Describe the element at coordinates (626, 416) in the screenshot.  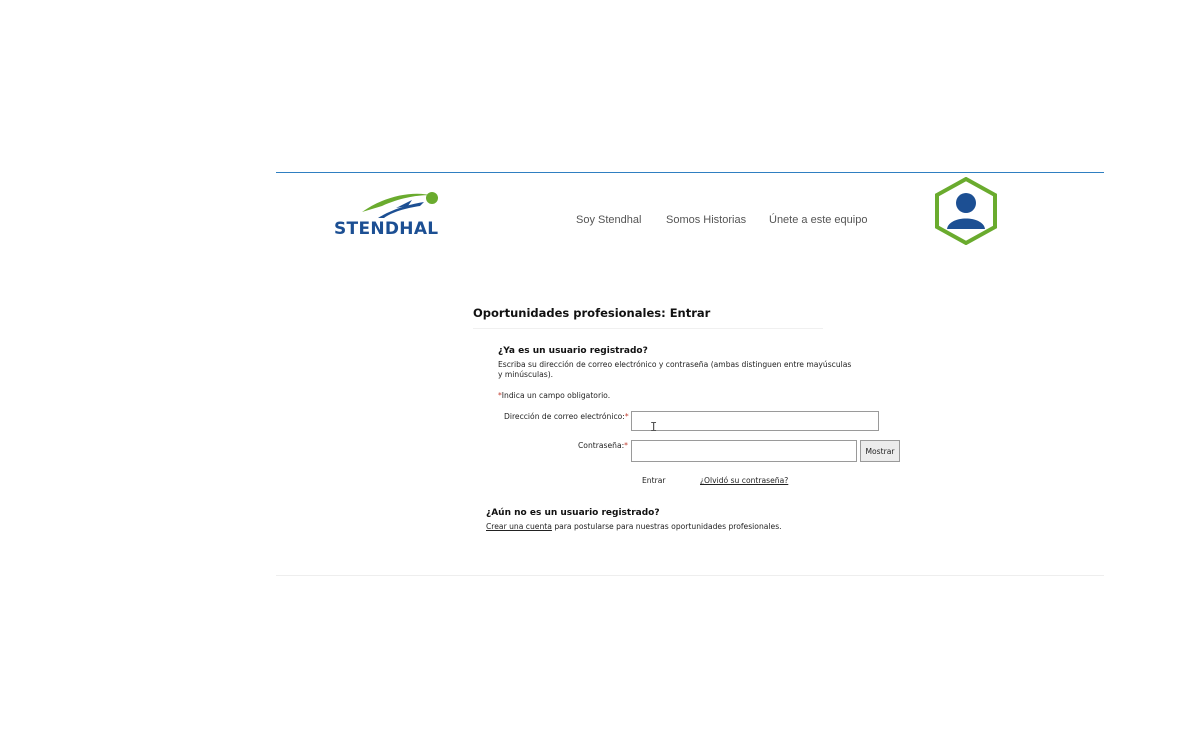
I see `email-required-star: *` at that location.